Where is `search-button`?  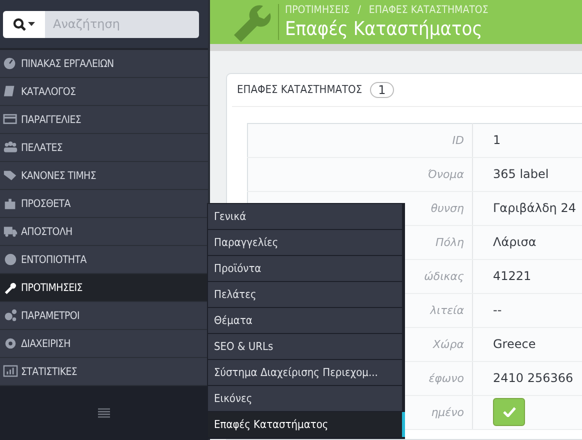
search-button is located at coordinates (24, 24).